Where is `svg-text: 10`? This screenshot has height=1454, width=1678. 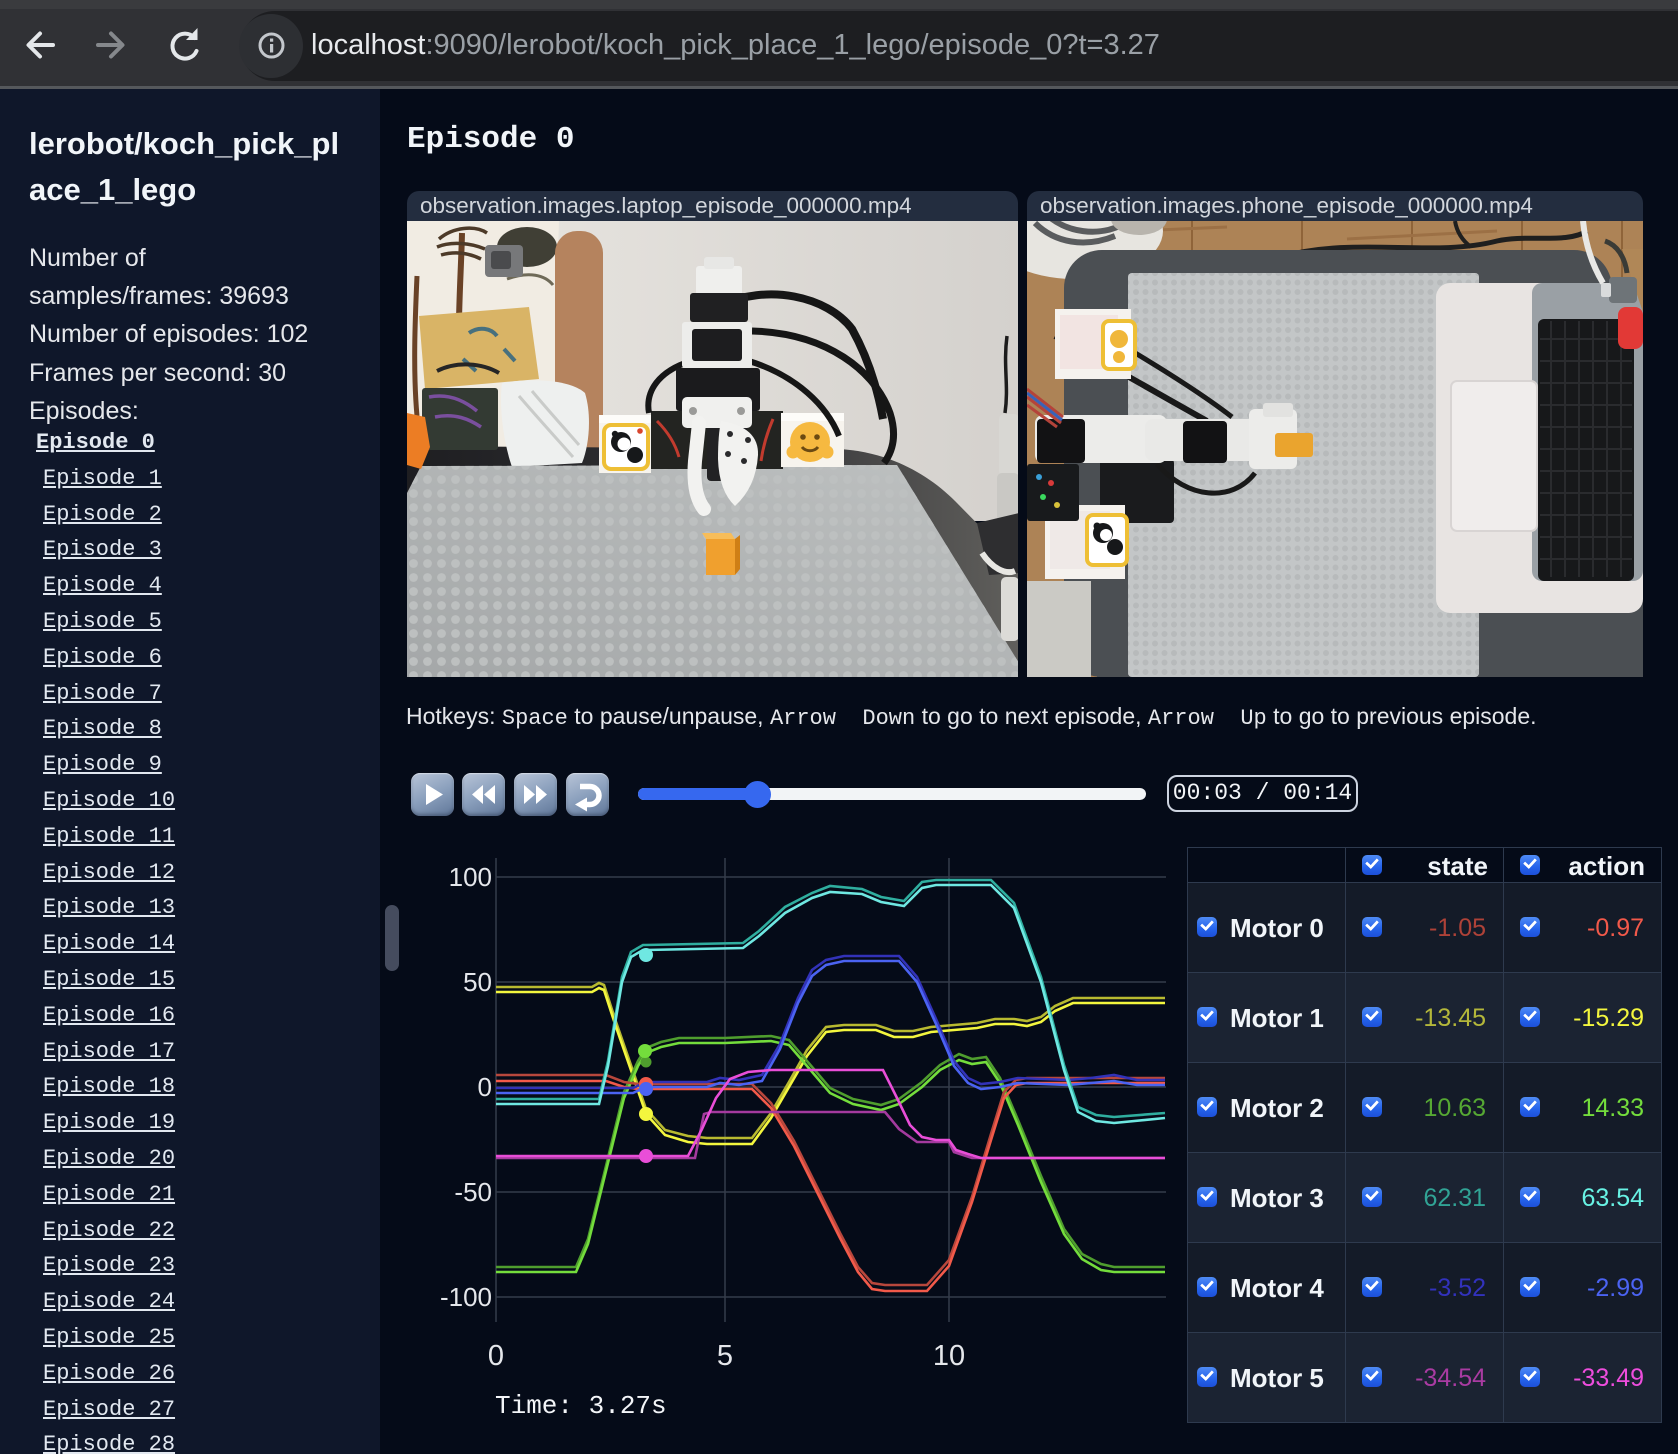
svg-text: 10 is located at coordinates (949, 1356).